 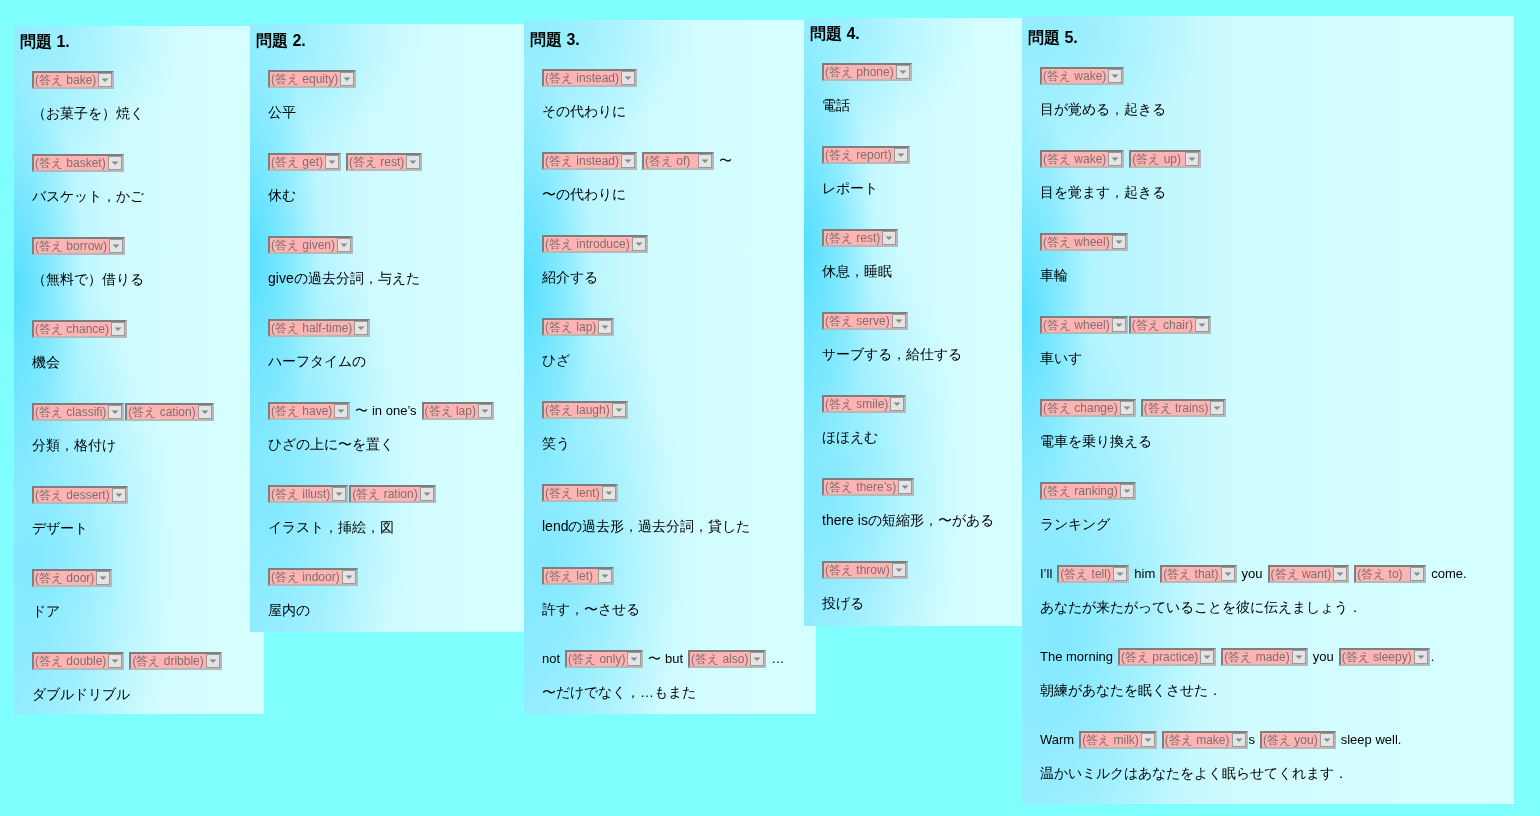 What do you see at coordinates (1057, 740) in the screenshot?
I see `sentence-text: Warm` at bounding box center [1057, 740].